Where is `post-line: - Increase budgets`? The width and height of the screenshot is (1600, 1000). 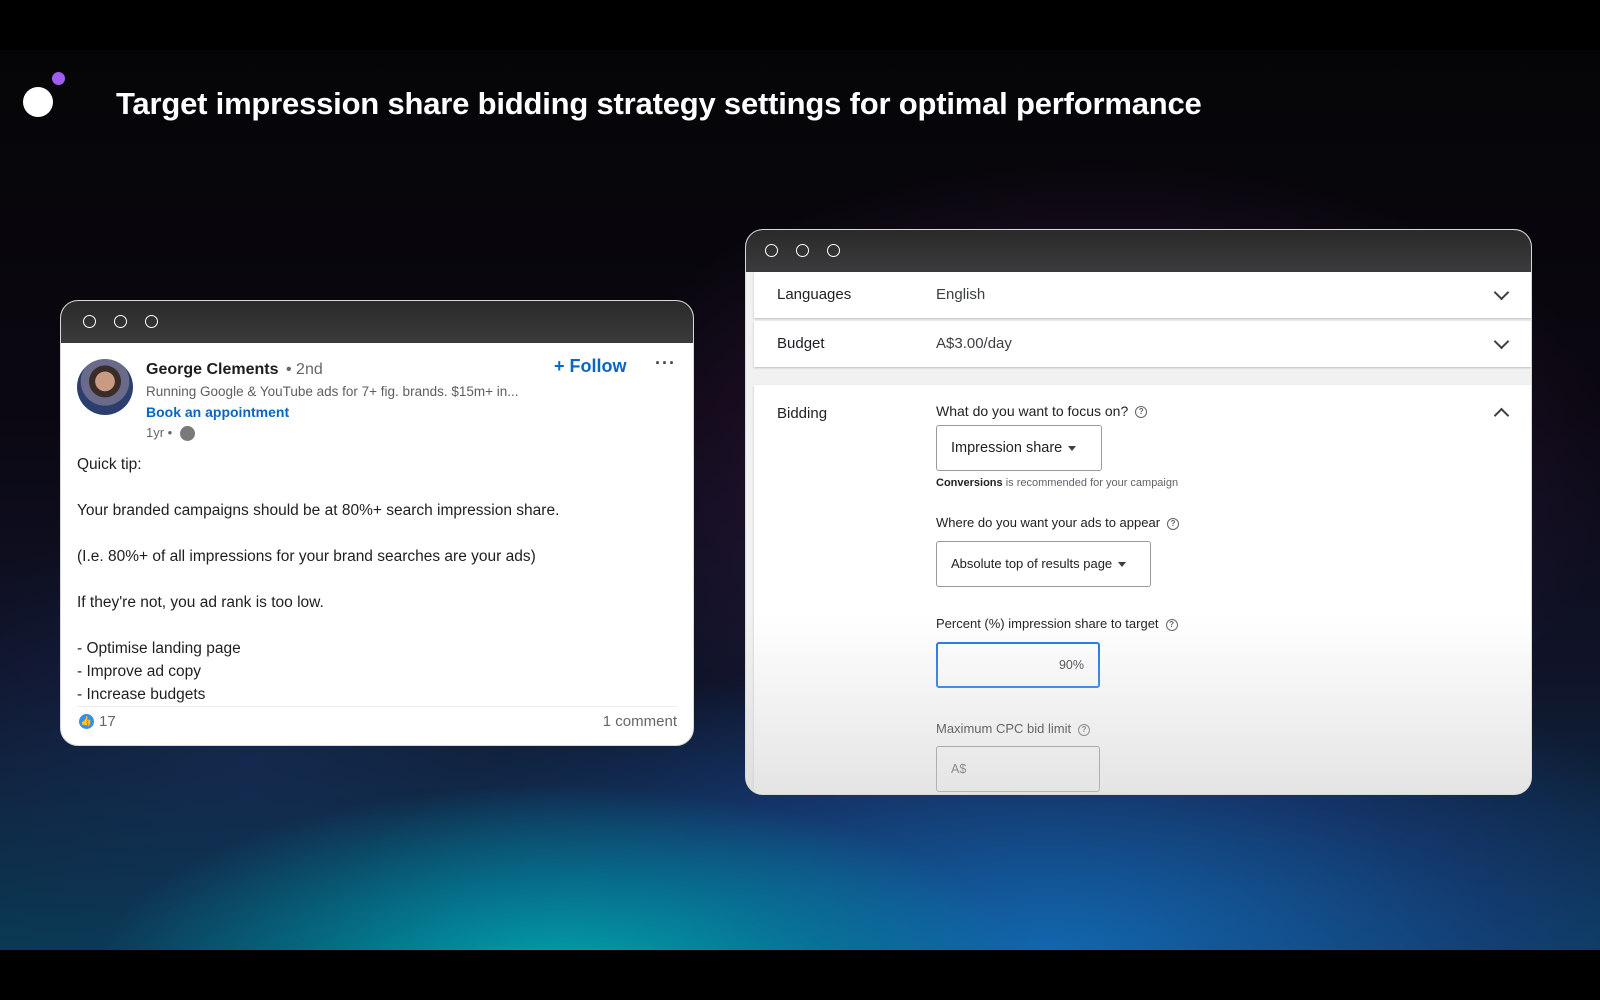
post-line: - Increase budgets is located at coordinates (141, 694).